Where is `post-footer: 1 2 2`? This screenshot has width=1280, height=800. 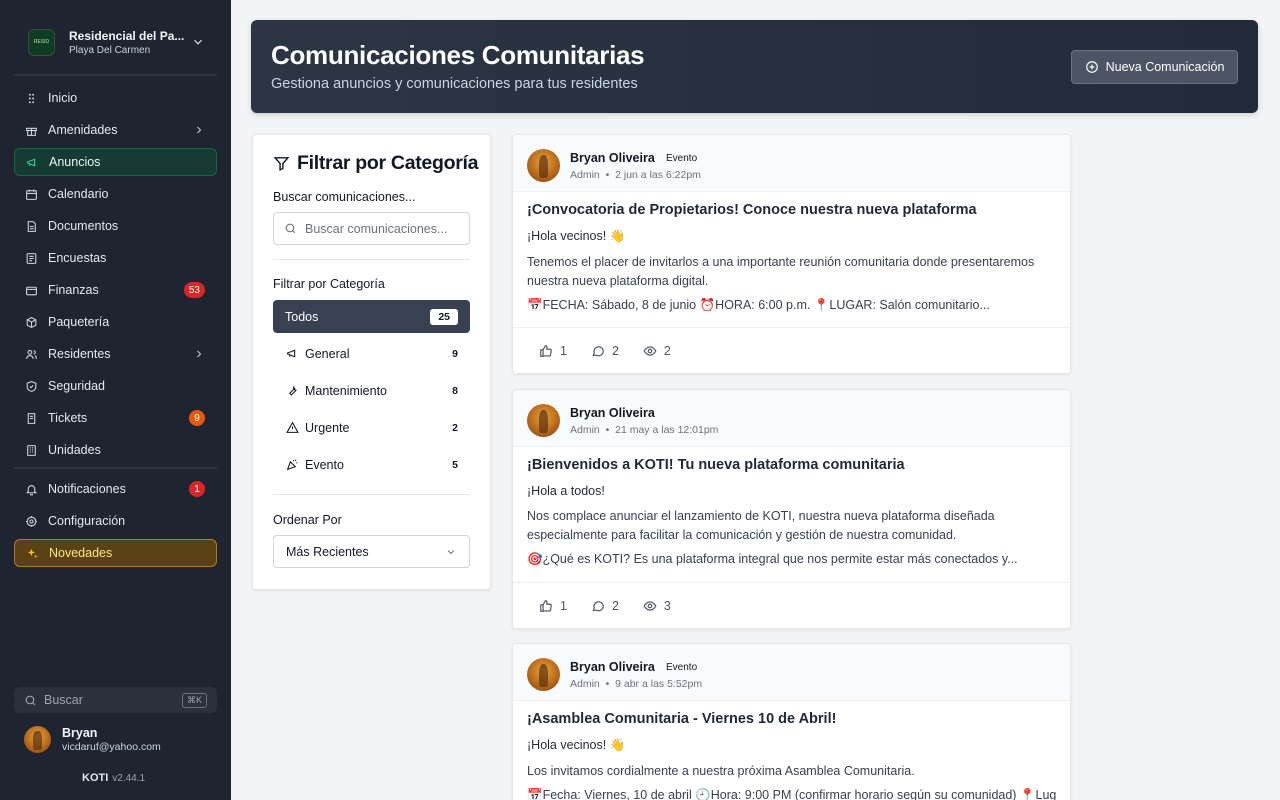
post-footer: 1 2 2 is located at coordinates (791, 350).